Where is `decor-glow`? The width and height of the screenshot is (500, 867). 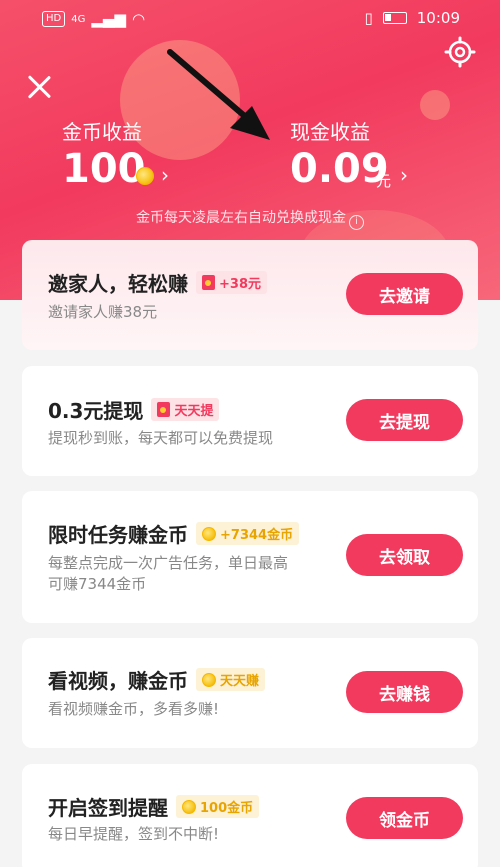
decor-glow is located at coordinates (435, 105).